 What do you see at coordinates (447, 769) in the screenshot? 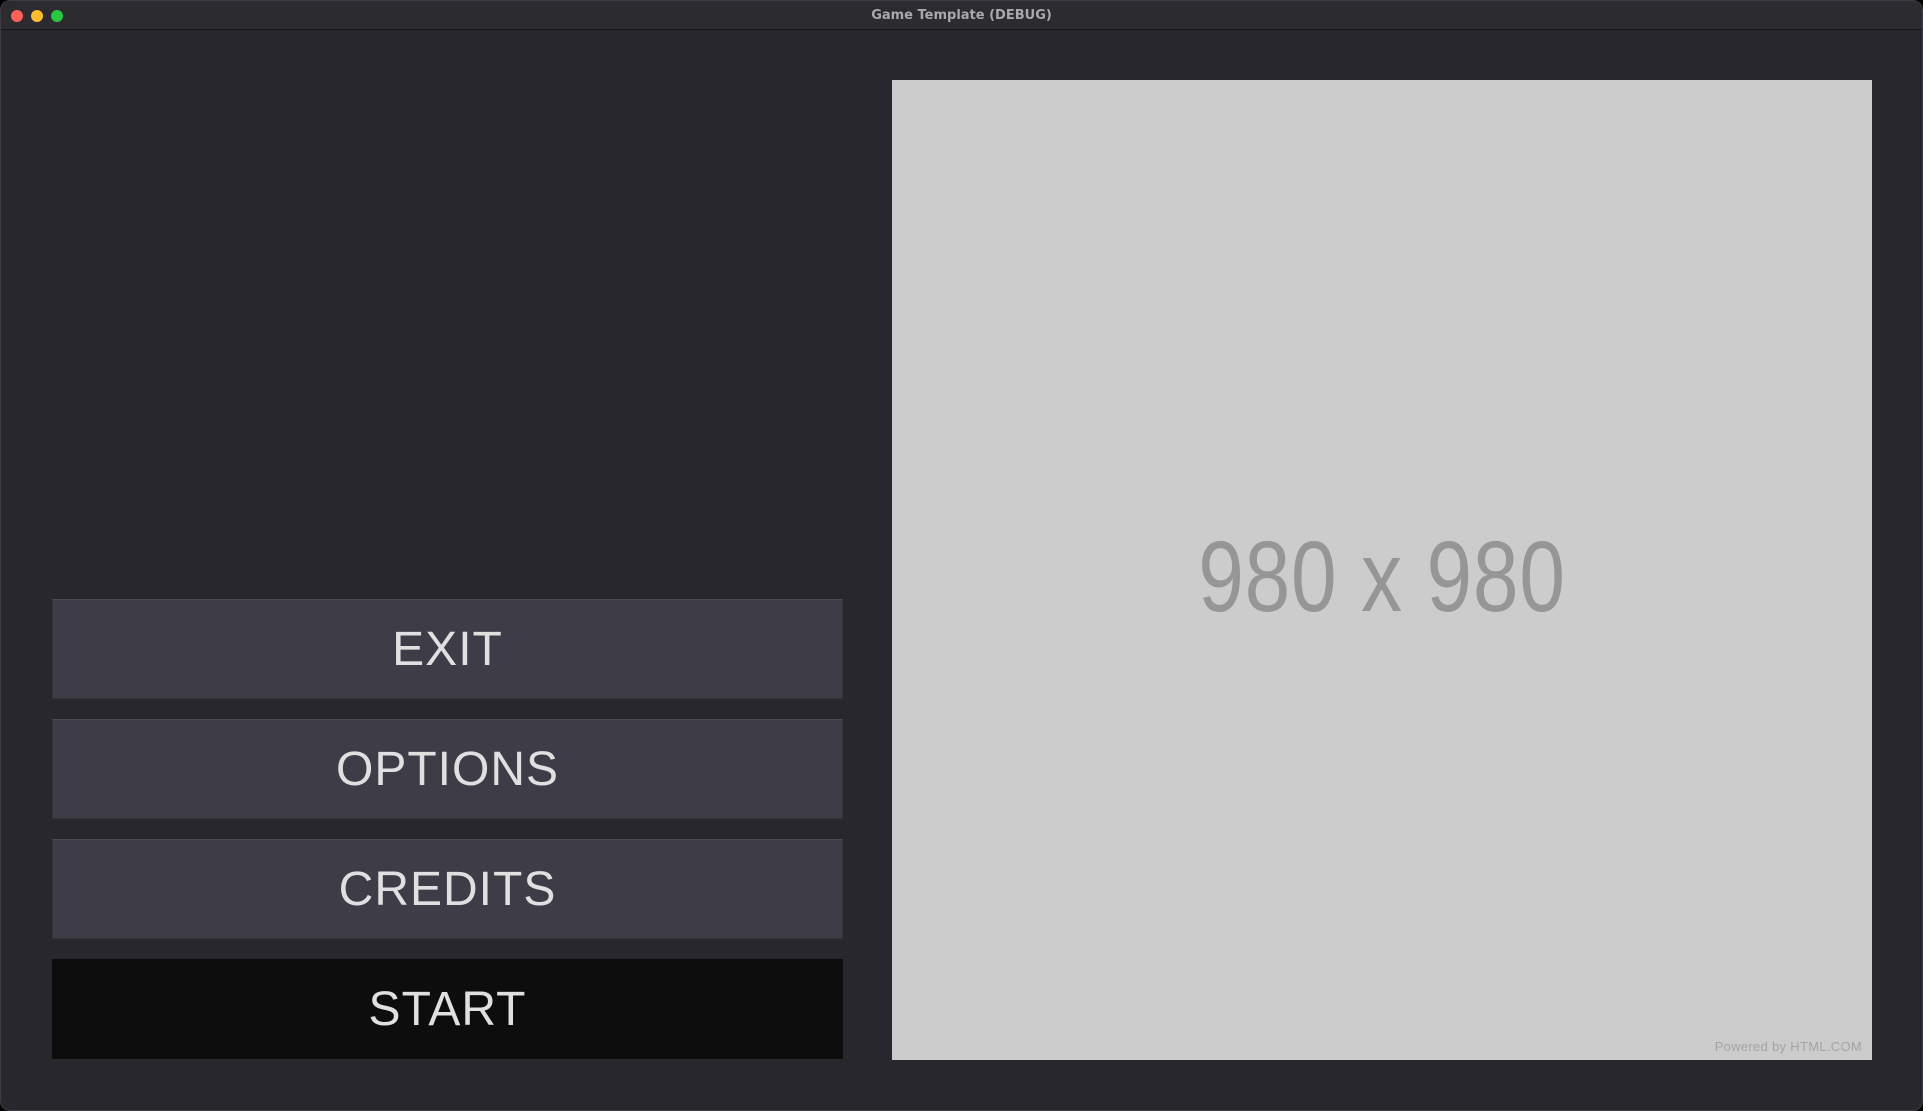
I see `options-button: OPTIONS` at bounding box center [447, 769].